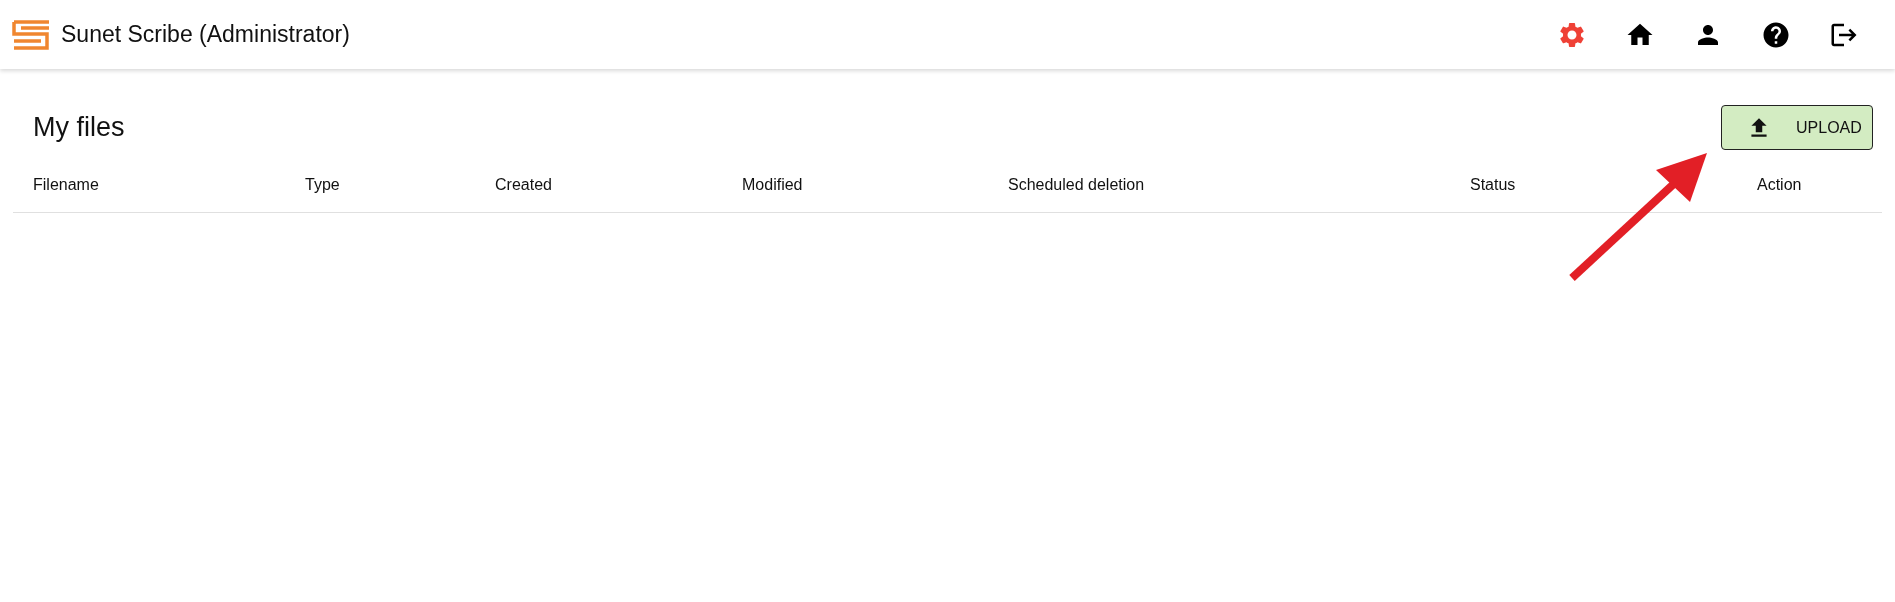  I want to click on logo-icon, so click(31, 34).